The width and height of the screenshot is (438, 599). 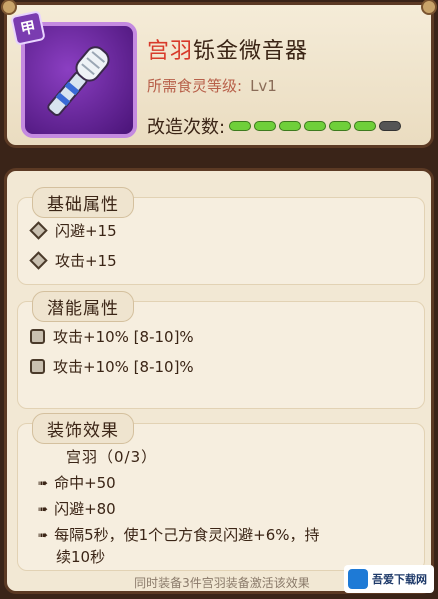 I want to click on microphone-icon, so click(x=78, y=81).